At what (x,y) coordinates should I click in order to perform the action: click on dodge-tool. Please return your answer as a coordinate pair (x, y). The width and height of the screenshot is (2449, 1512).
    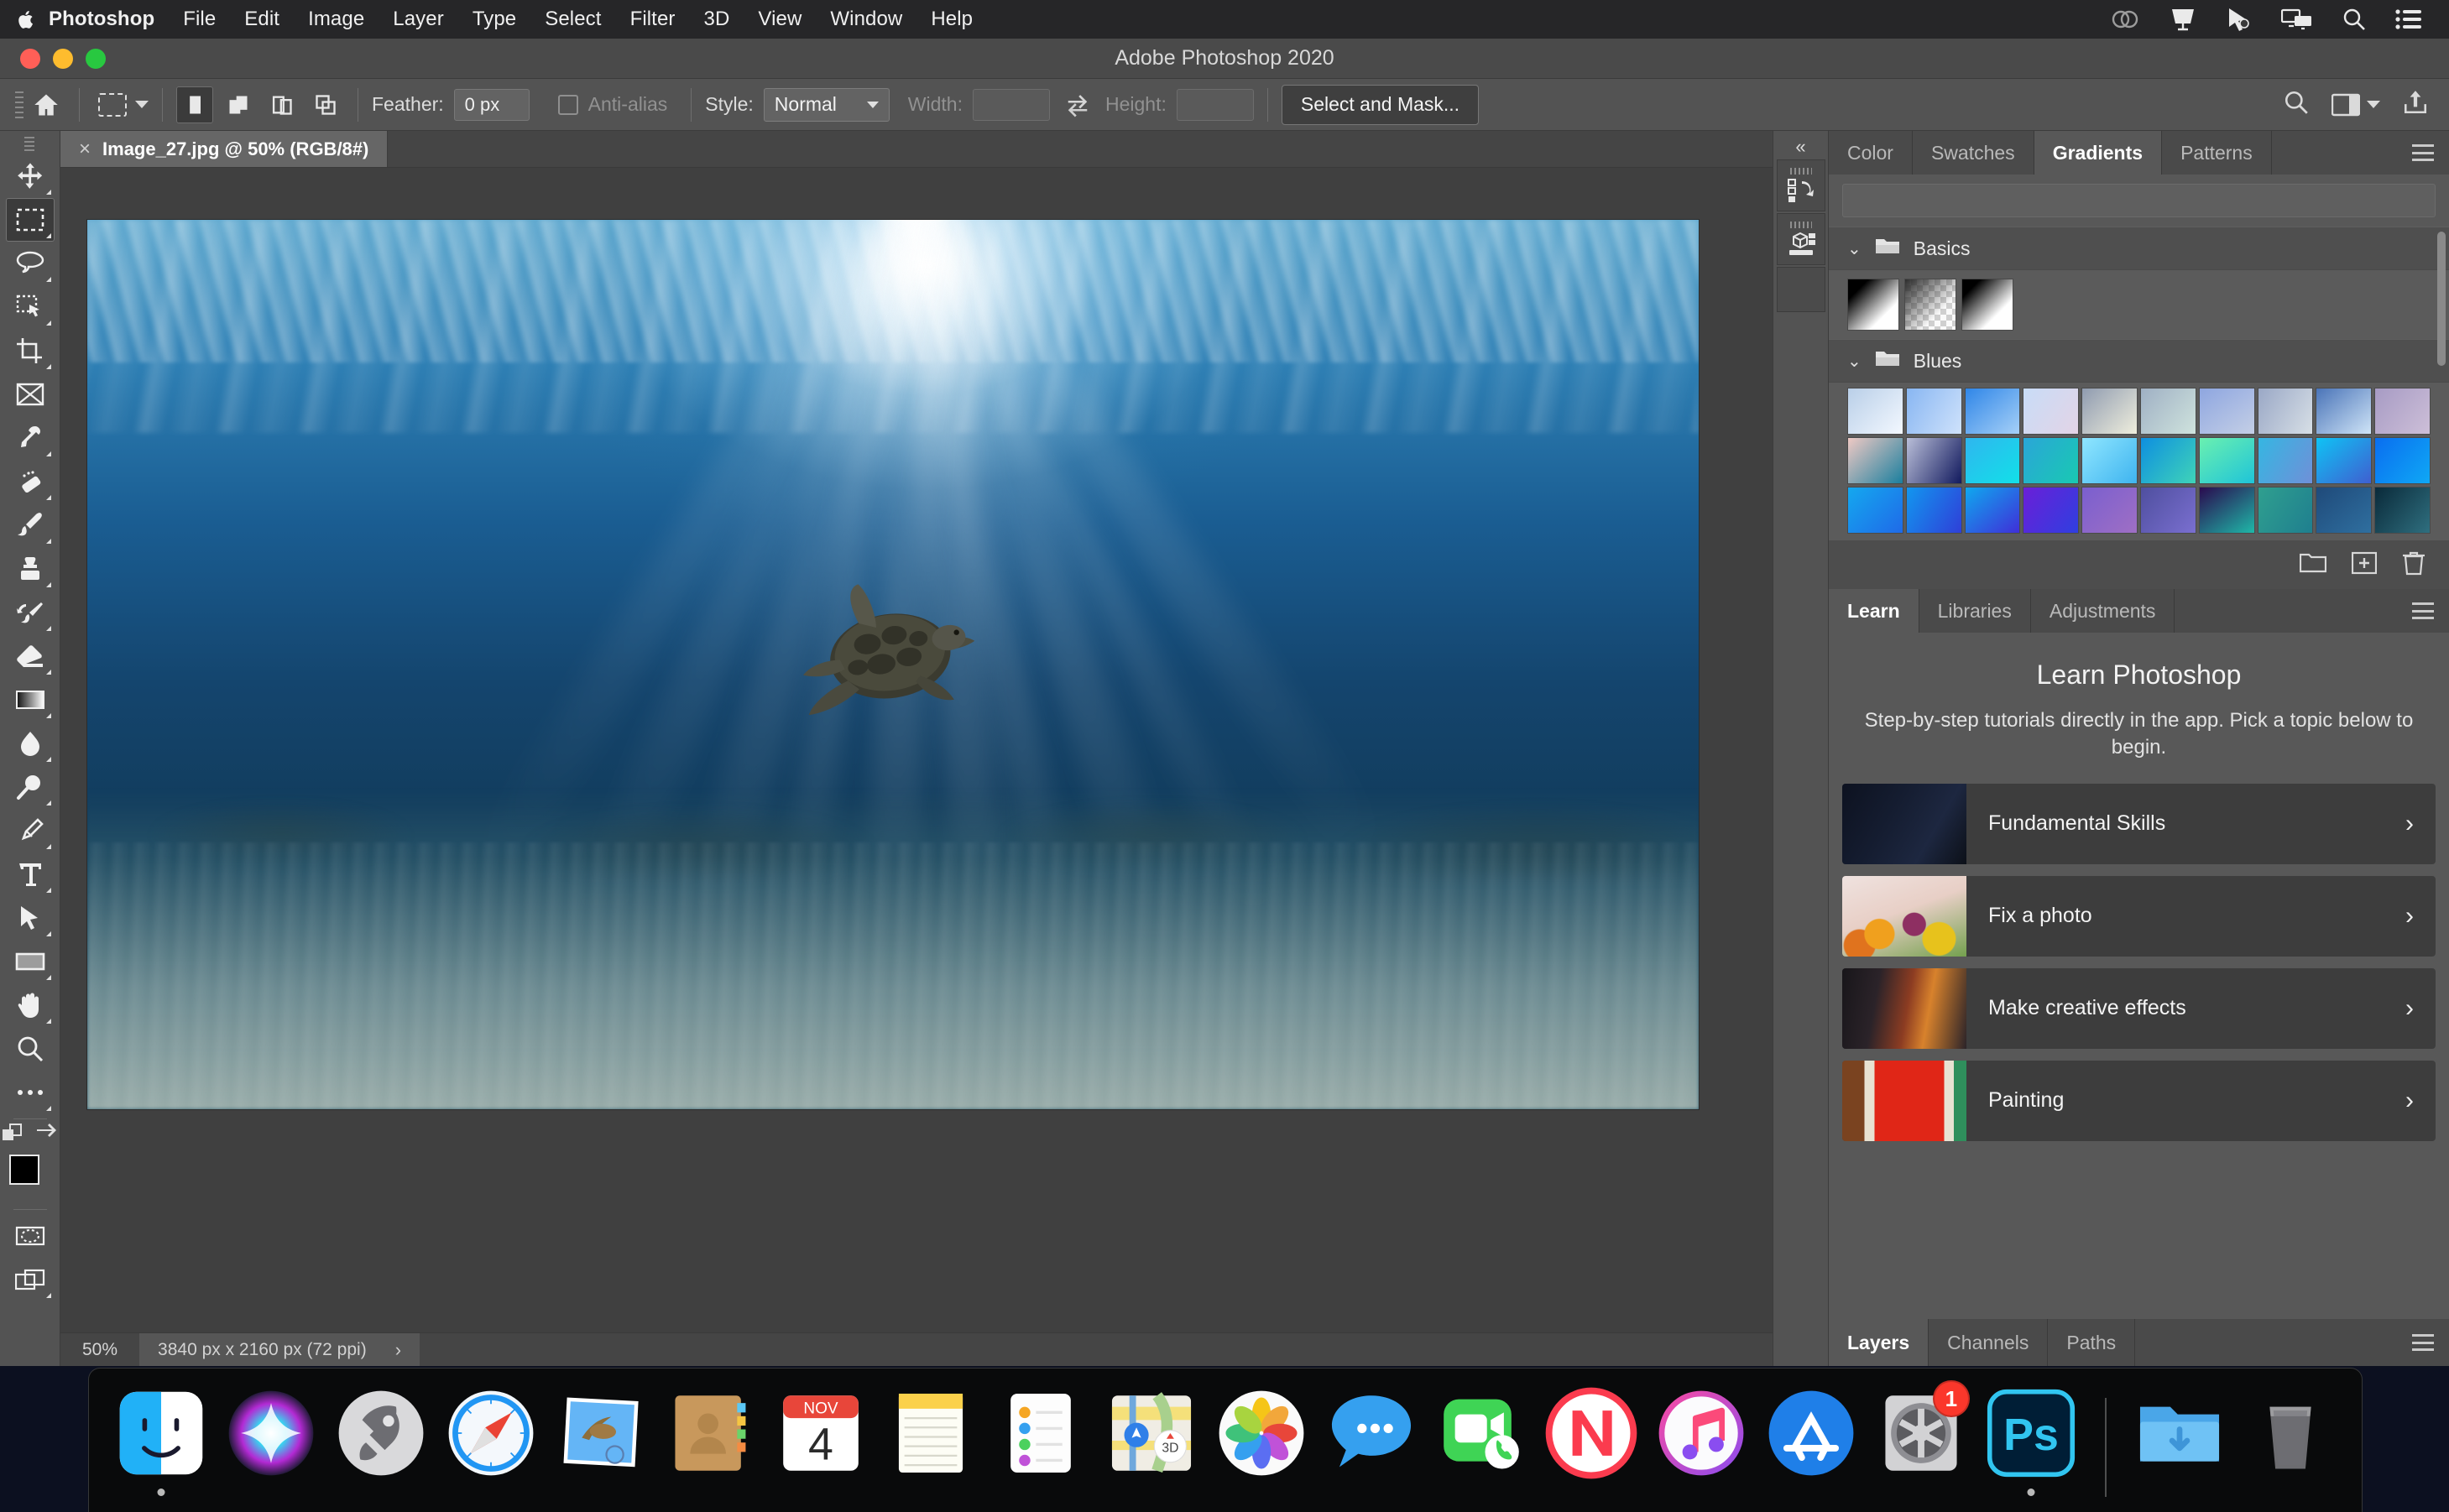
    Looking at the image, I should click on (30, 787).